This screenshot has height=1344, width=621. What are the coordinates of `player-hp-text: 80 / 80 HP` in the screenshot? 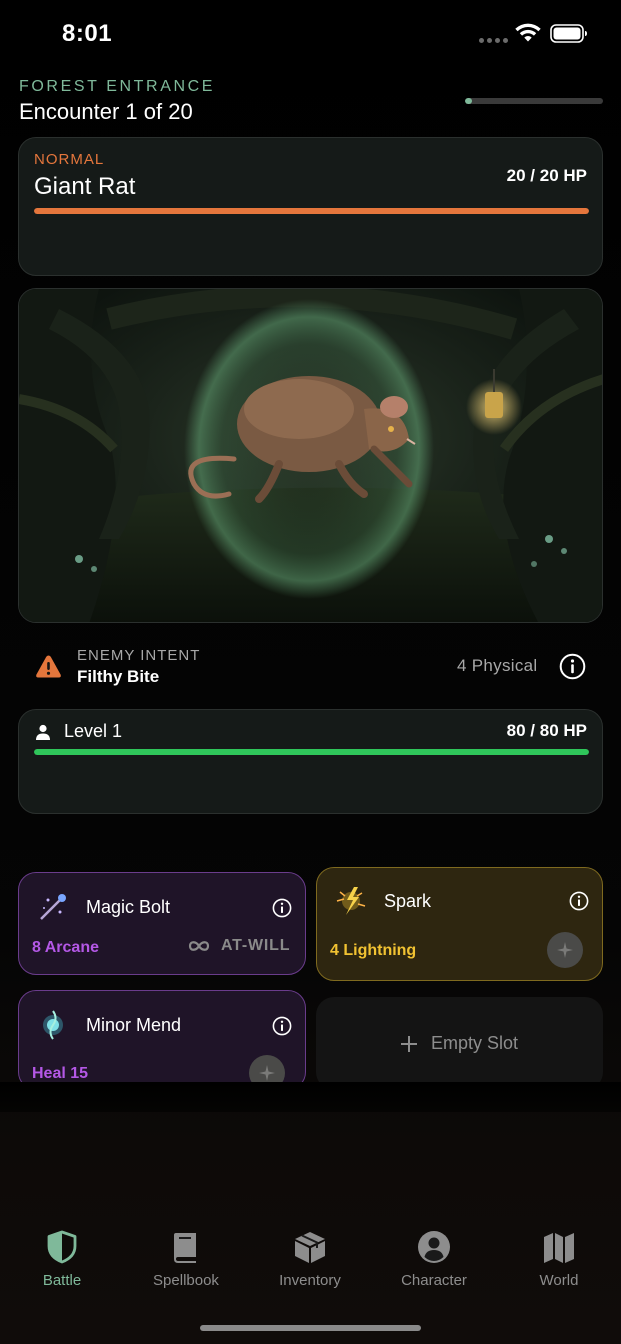 It's located at (546, 730).